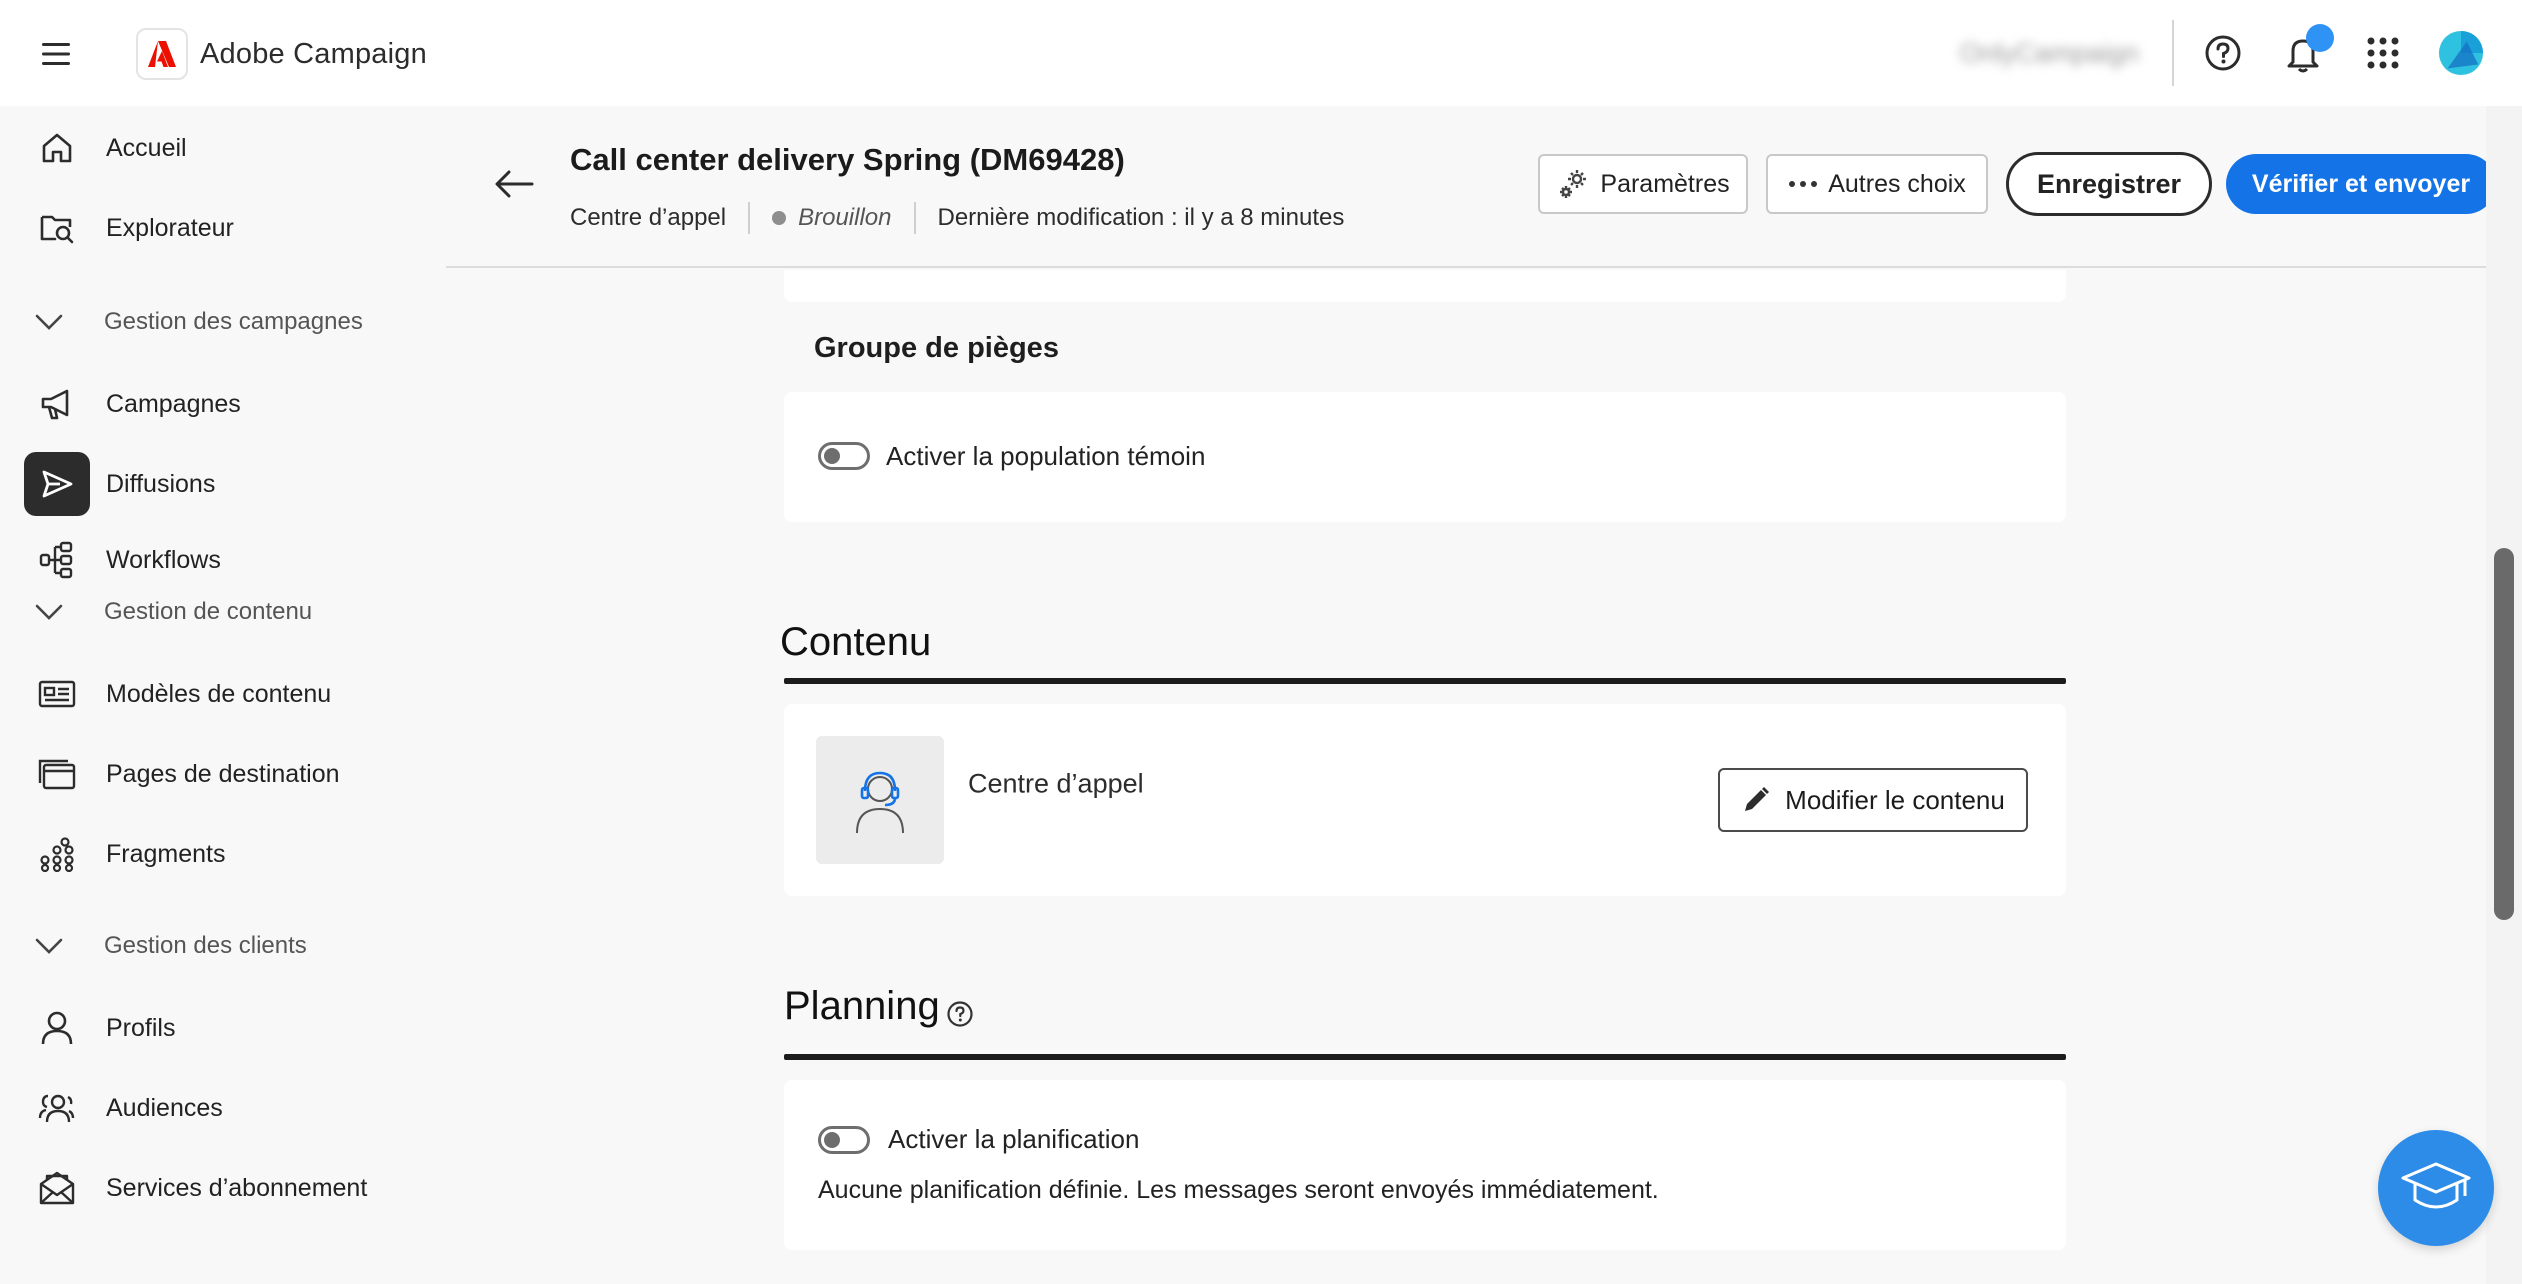  I want to click on apps-grid-icon, so click(2383, 53).